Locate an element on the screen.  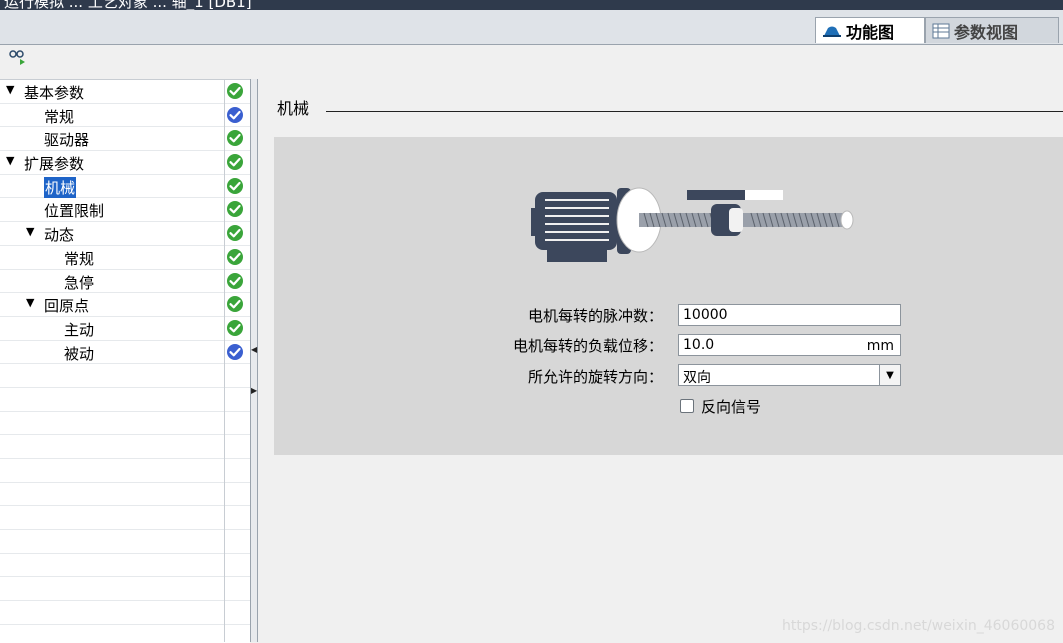
tab-parameter-view-label: 参数视图 is located at coordinates (986, 32).